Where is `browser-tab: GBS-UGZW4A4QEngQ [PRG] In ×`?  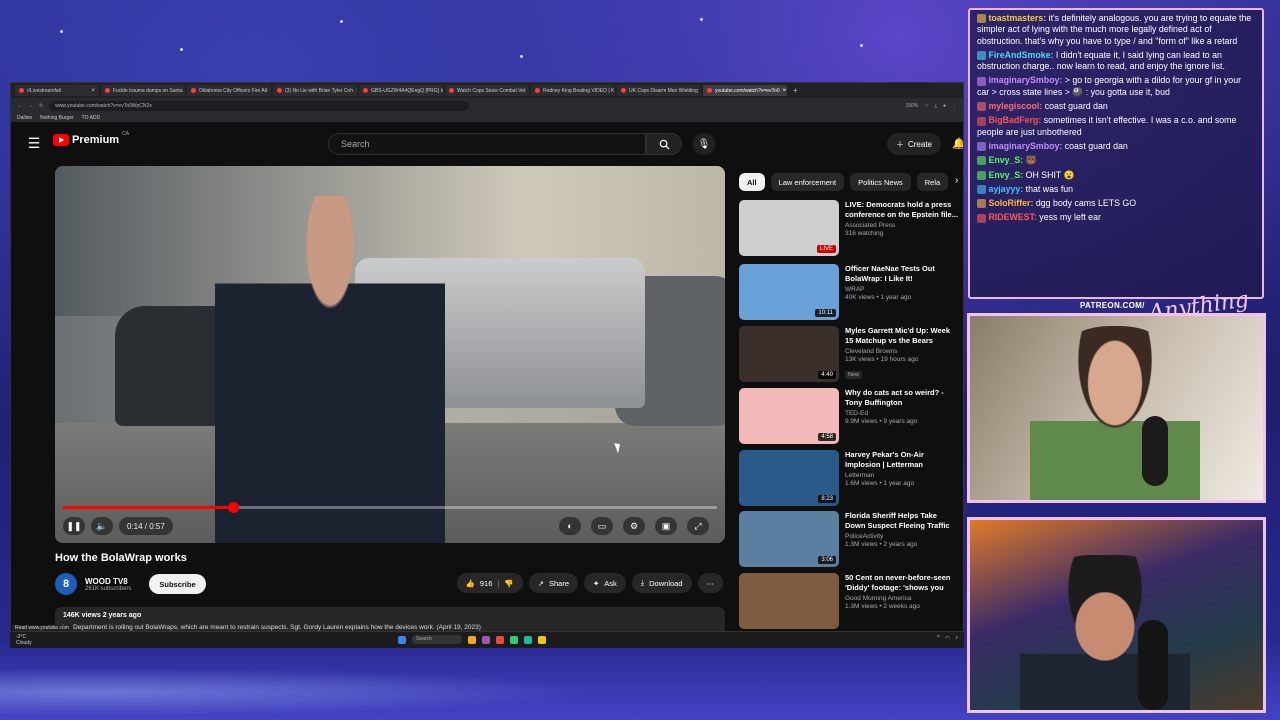
browser-tab: GBS-UGZW4A4QEngQ [PRG] In × is located at coordinates (401, 90).